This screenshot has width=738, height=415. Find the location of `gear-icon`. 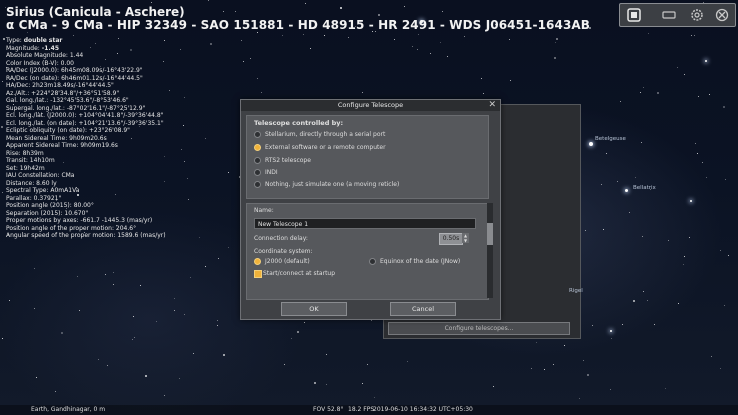

gear-icon is located at coordinates (697, 15).